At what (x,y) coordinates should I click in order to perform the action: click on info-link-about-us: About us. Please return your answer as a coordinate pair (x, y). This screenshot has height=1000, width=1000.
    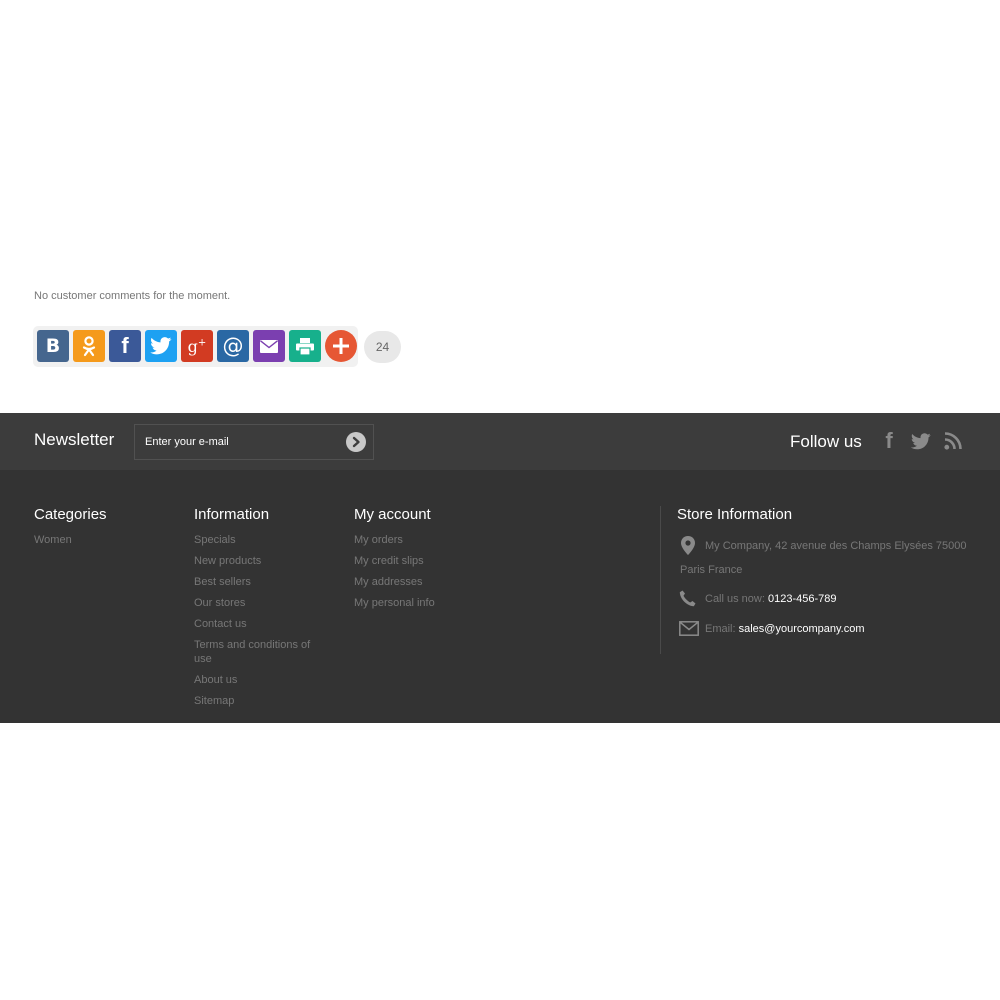
    Looking at the image, I should click on (259, 680).